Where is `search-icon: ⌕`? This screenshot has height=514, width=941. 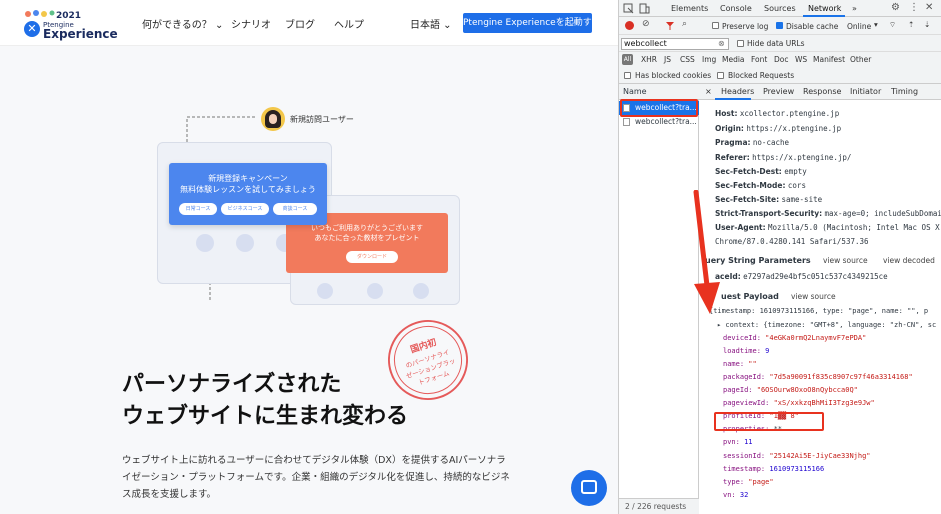 search-icon: ⌕ is located at coordinates (684, 24).